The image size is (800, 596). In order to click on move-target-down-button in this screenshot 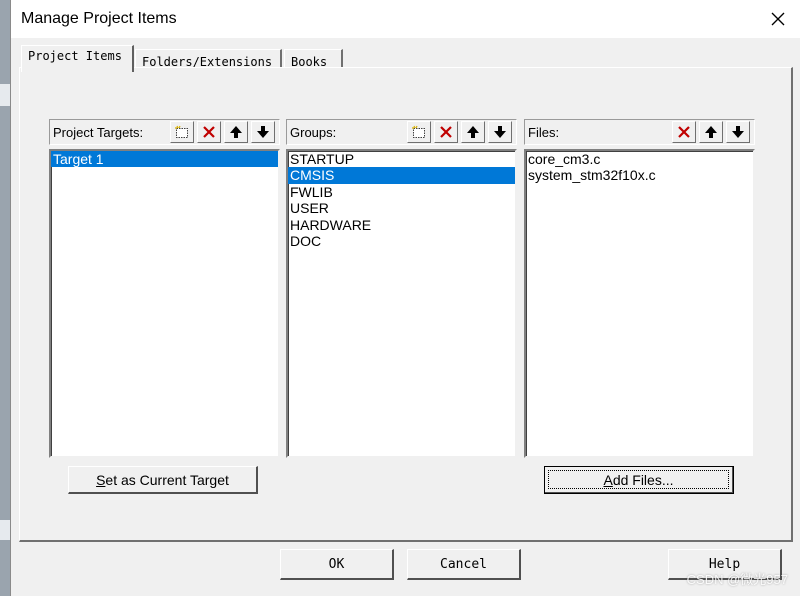, I will do `click(263, 132)`.